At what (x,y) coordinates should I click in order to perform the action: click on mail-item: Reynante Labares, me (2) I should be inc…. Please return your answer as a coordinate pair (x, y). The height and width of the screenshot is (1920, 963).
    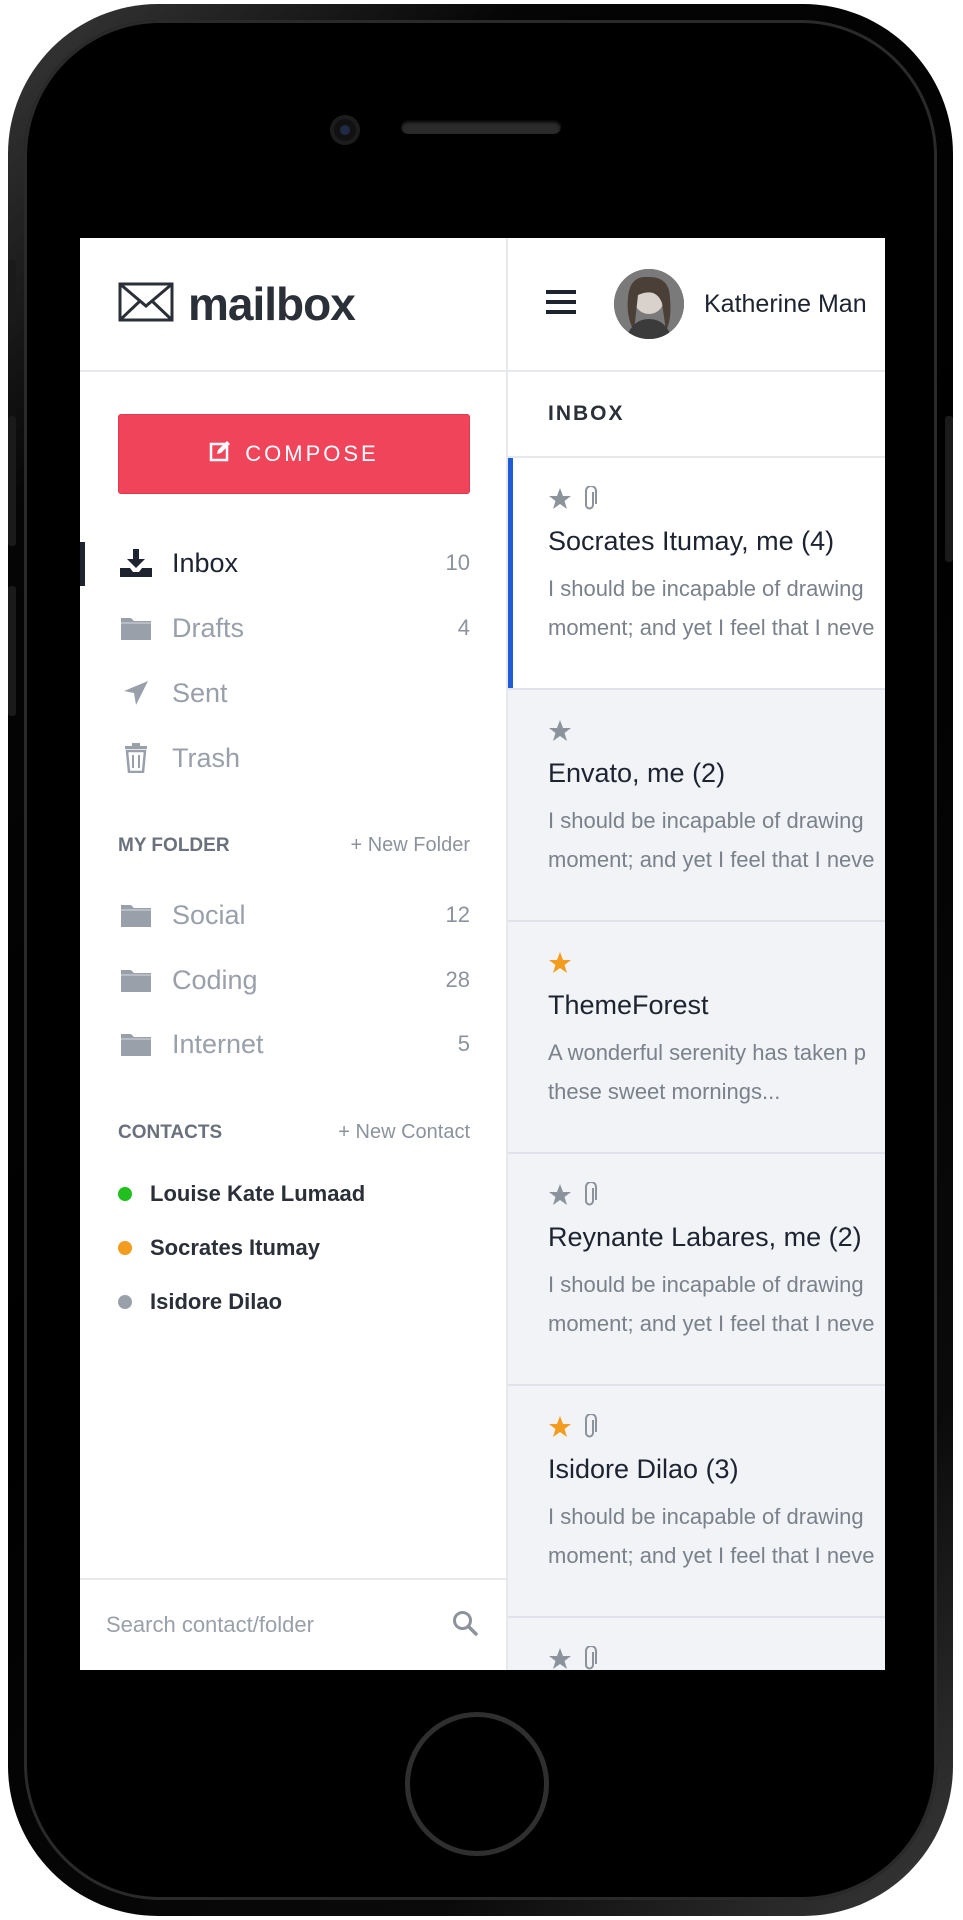
    Looking at the image, I should click on (696, 1270).